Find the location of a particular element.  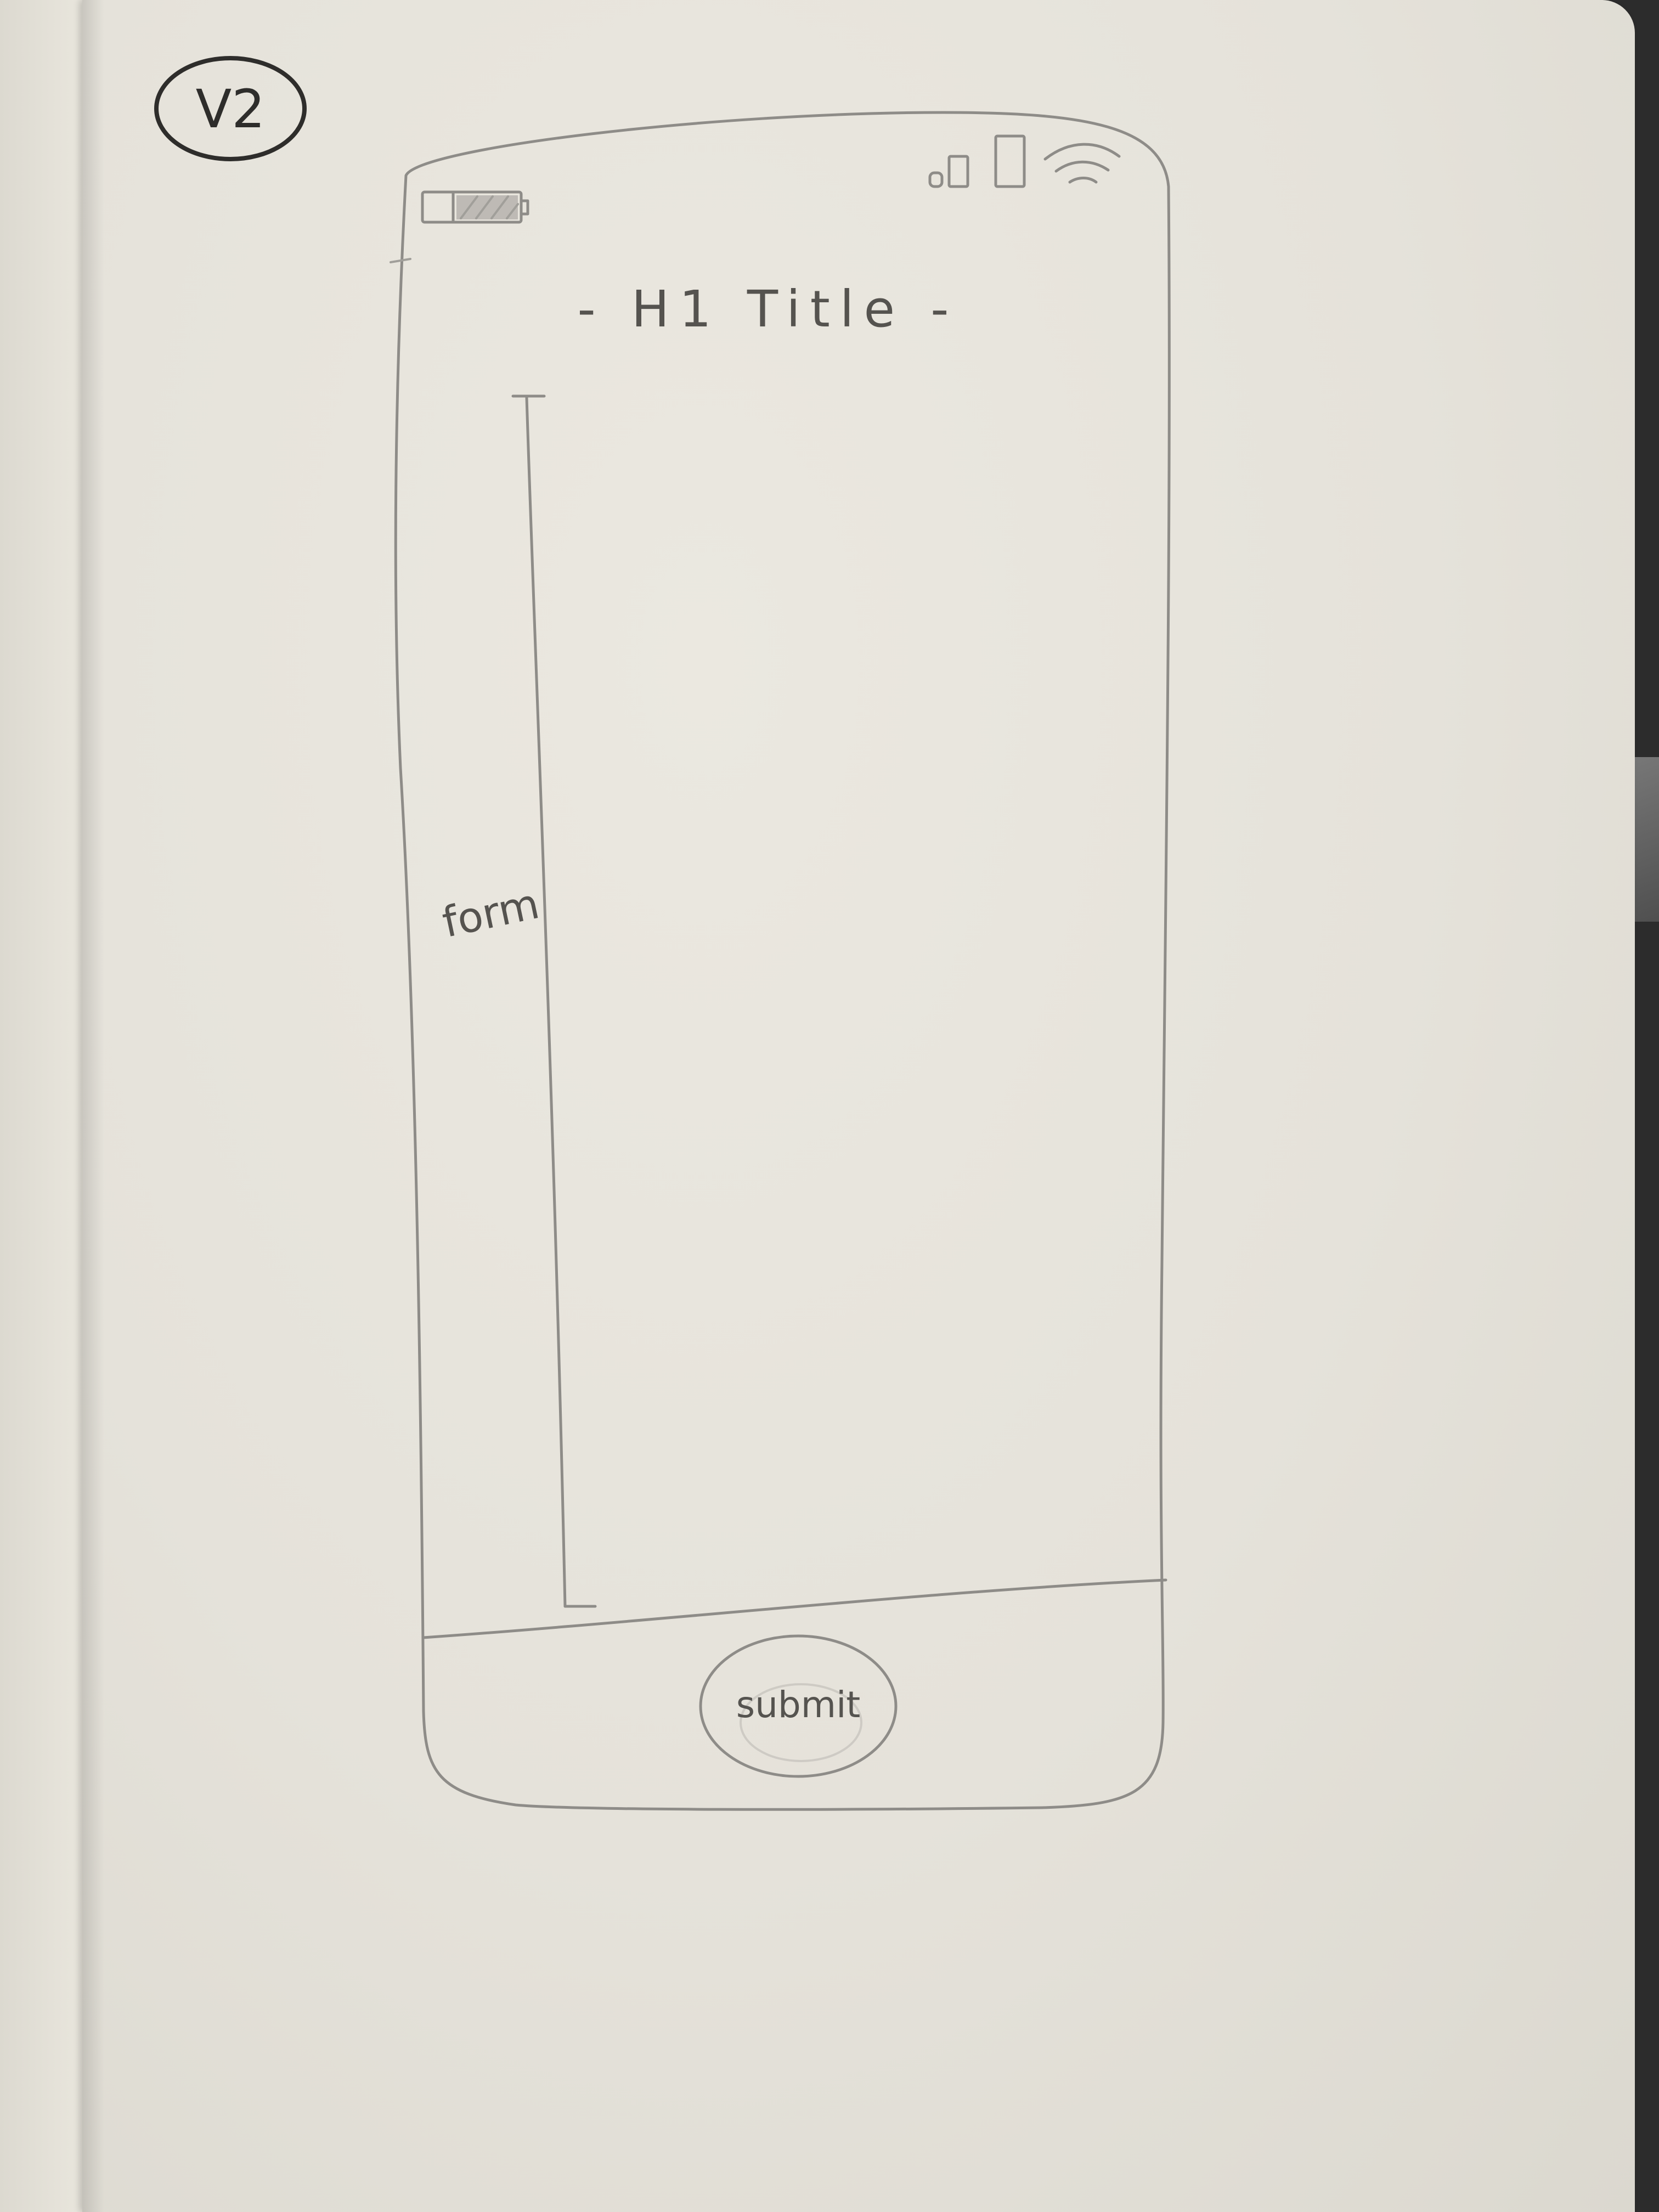

battery-icon is located at coordinates (475, 207).